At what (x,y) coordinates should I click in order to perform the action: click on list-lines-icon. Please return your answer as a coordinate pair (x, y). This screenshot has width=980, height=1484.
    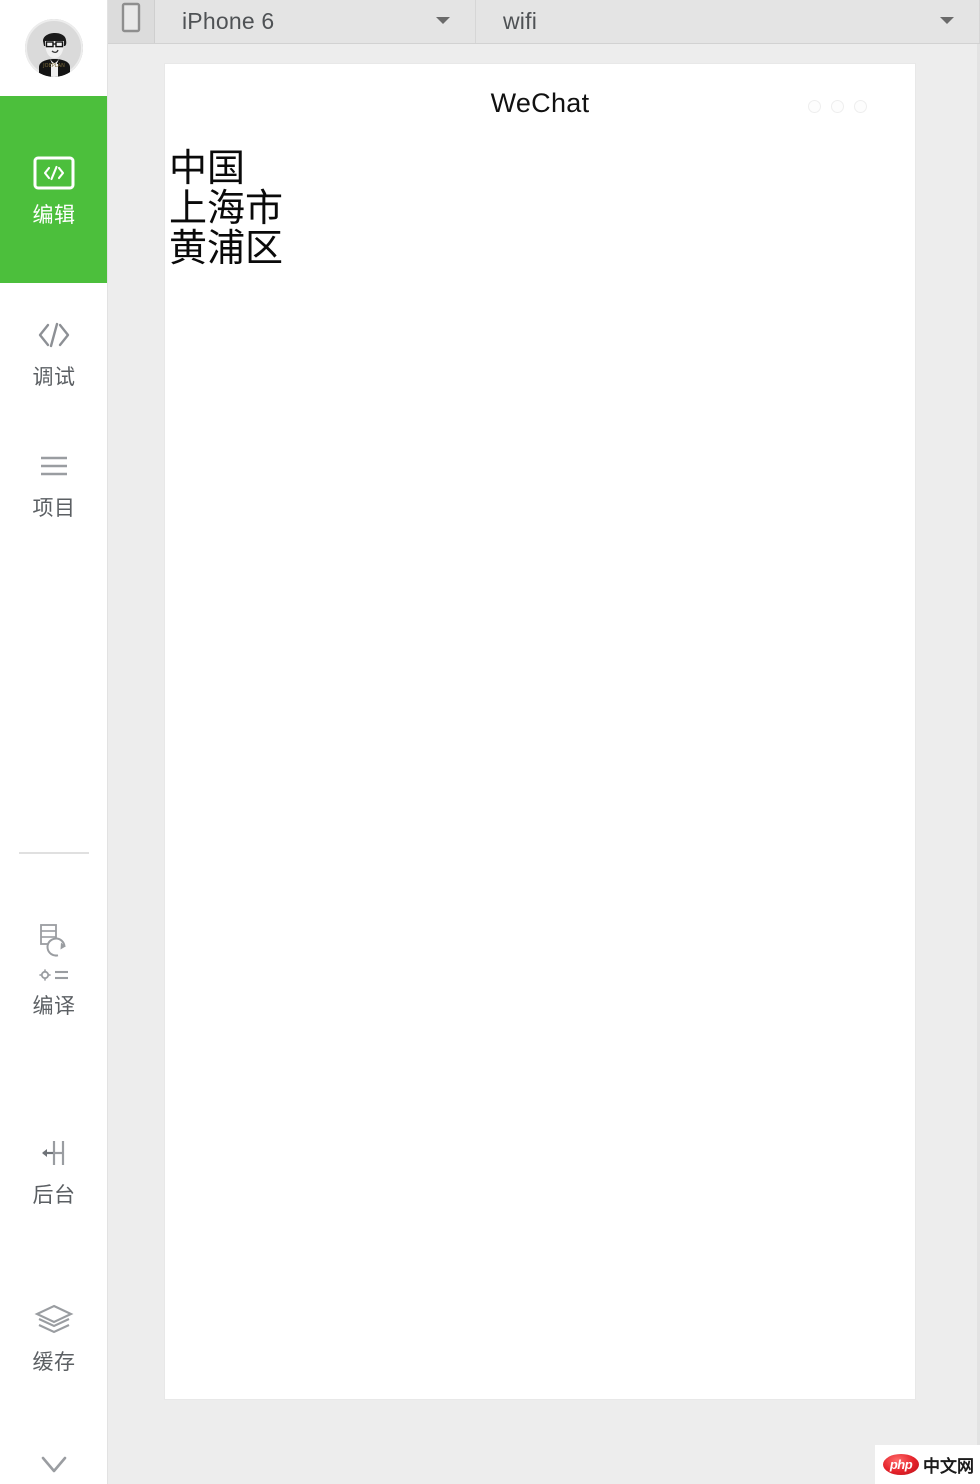
    Looking at the image, I should click on (54, 466).